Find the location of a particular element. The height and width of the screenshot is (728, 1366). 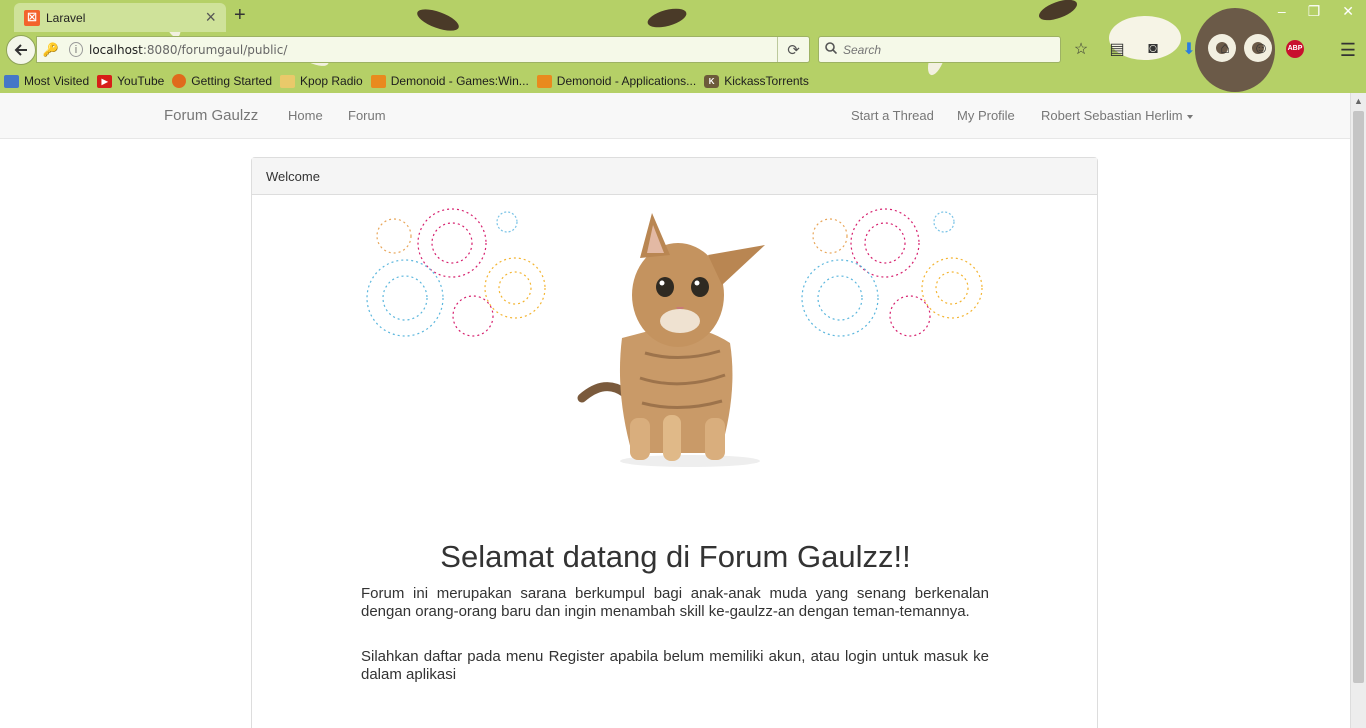

site-brand: Forum Gaulzz is located at coordinates (211, 115).